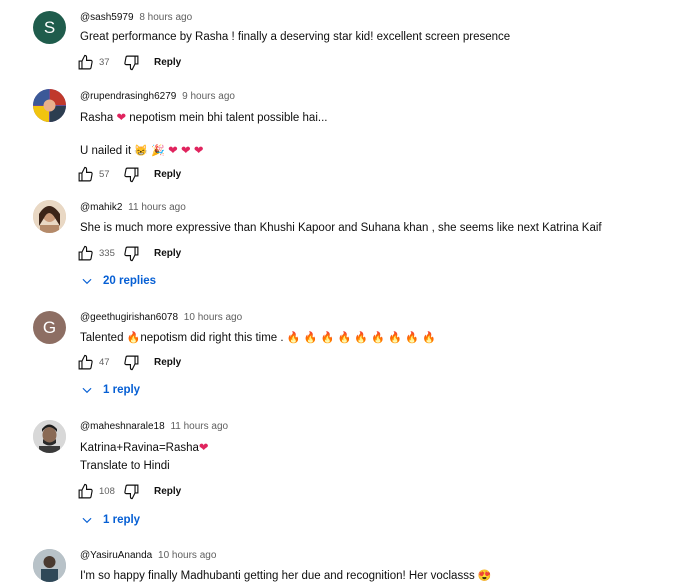 The image size is (678, 582). Describe the element at coordinates (128, 96) in the screenshot. I see `comment-author: @rupendrasingh6279` at that location.